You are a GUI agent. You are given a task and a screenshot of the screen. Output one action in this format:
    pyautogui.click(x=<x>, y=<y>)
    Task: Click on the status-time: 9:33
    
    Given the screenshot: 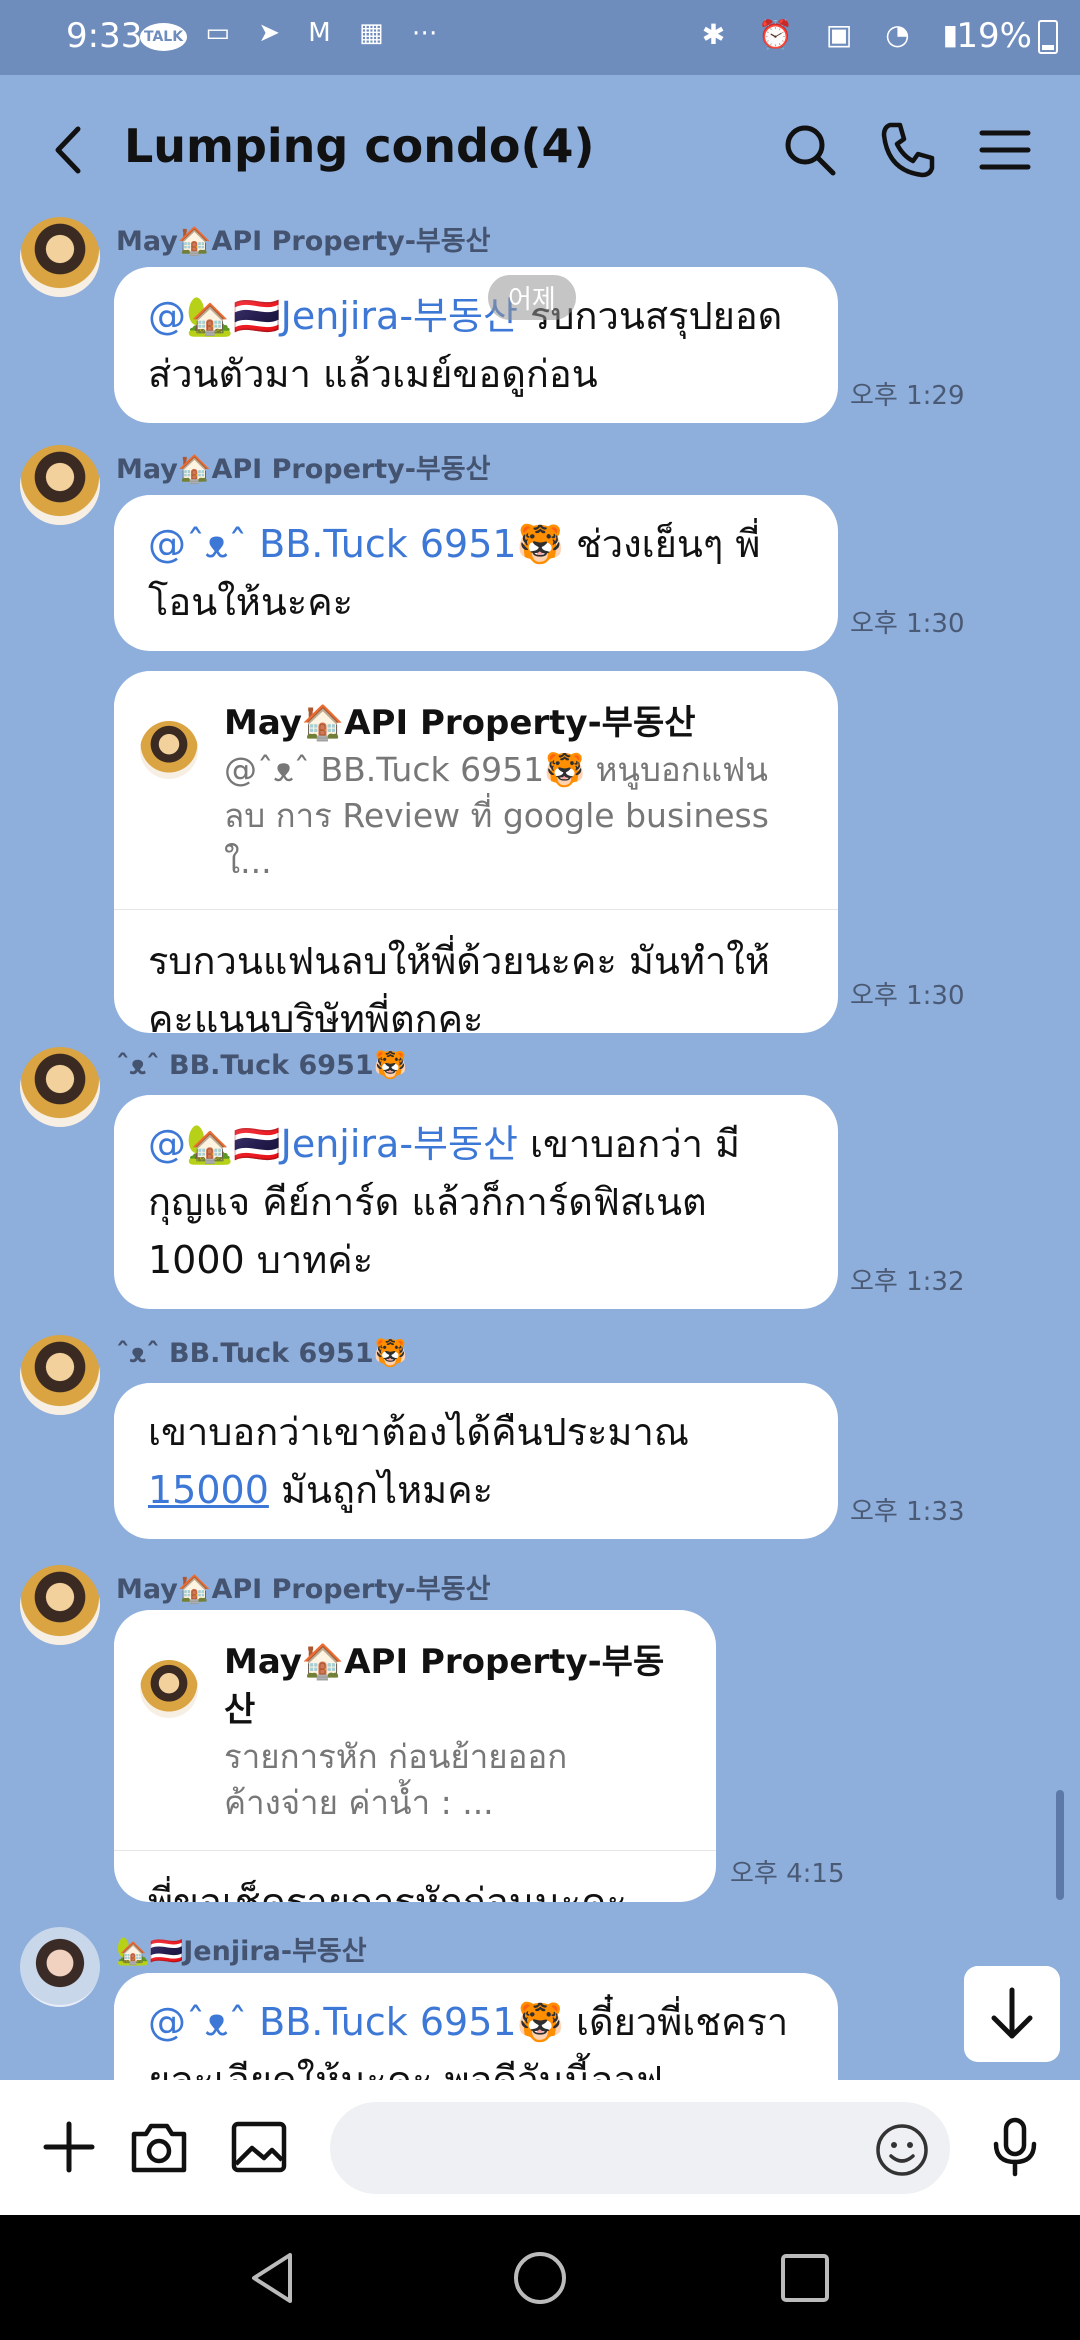 What is the action you would take?
    pyautogui.click(x=104, y=36)
    